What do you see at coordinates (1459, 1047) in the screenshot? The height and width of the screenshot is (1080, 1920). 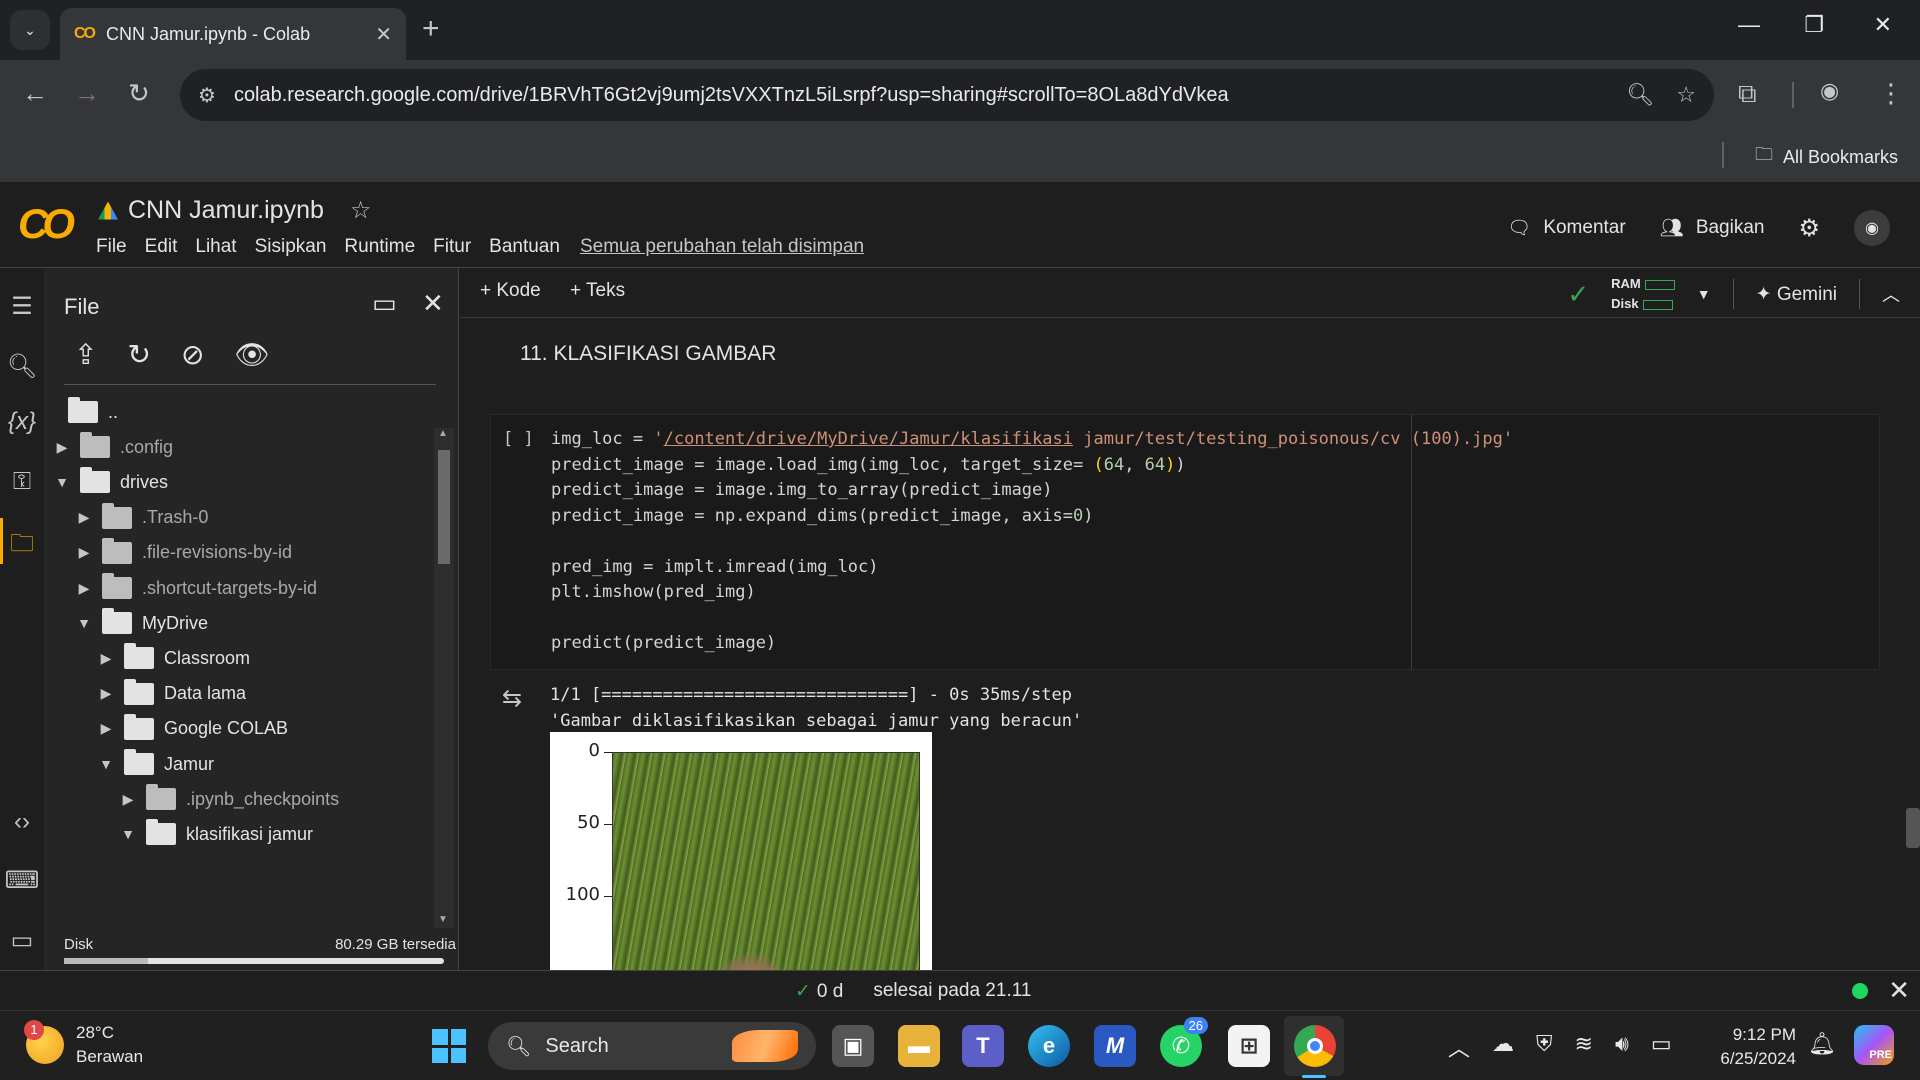 I see `tray-overflow-icon: ︿` at bounding box center [1459, 1047].